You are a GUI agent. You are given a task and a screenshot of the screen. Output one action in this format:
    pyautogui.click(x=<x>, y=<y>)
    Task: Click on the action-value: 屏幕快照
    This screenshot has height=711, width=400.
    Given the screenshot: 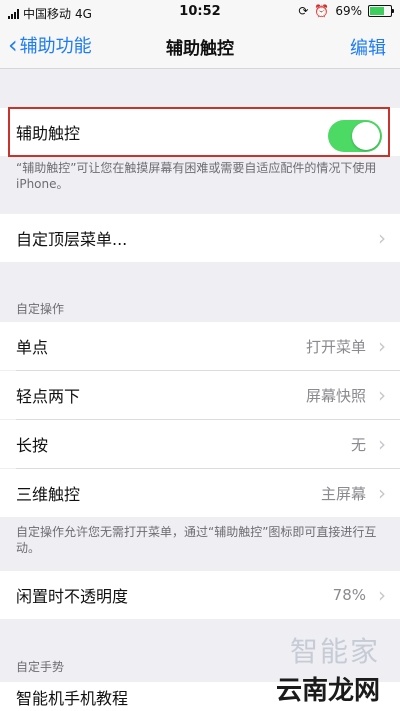 What is the action you would take?
    pyautogui.click(x=335, y=395)
    